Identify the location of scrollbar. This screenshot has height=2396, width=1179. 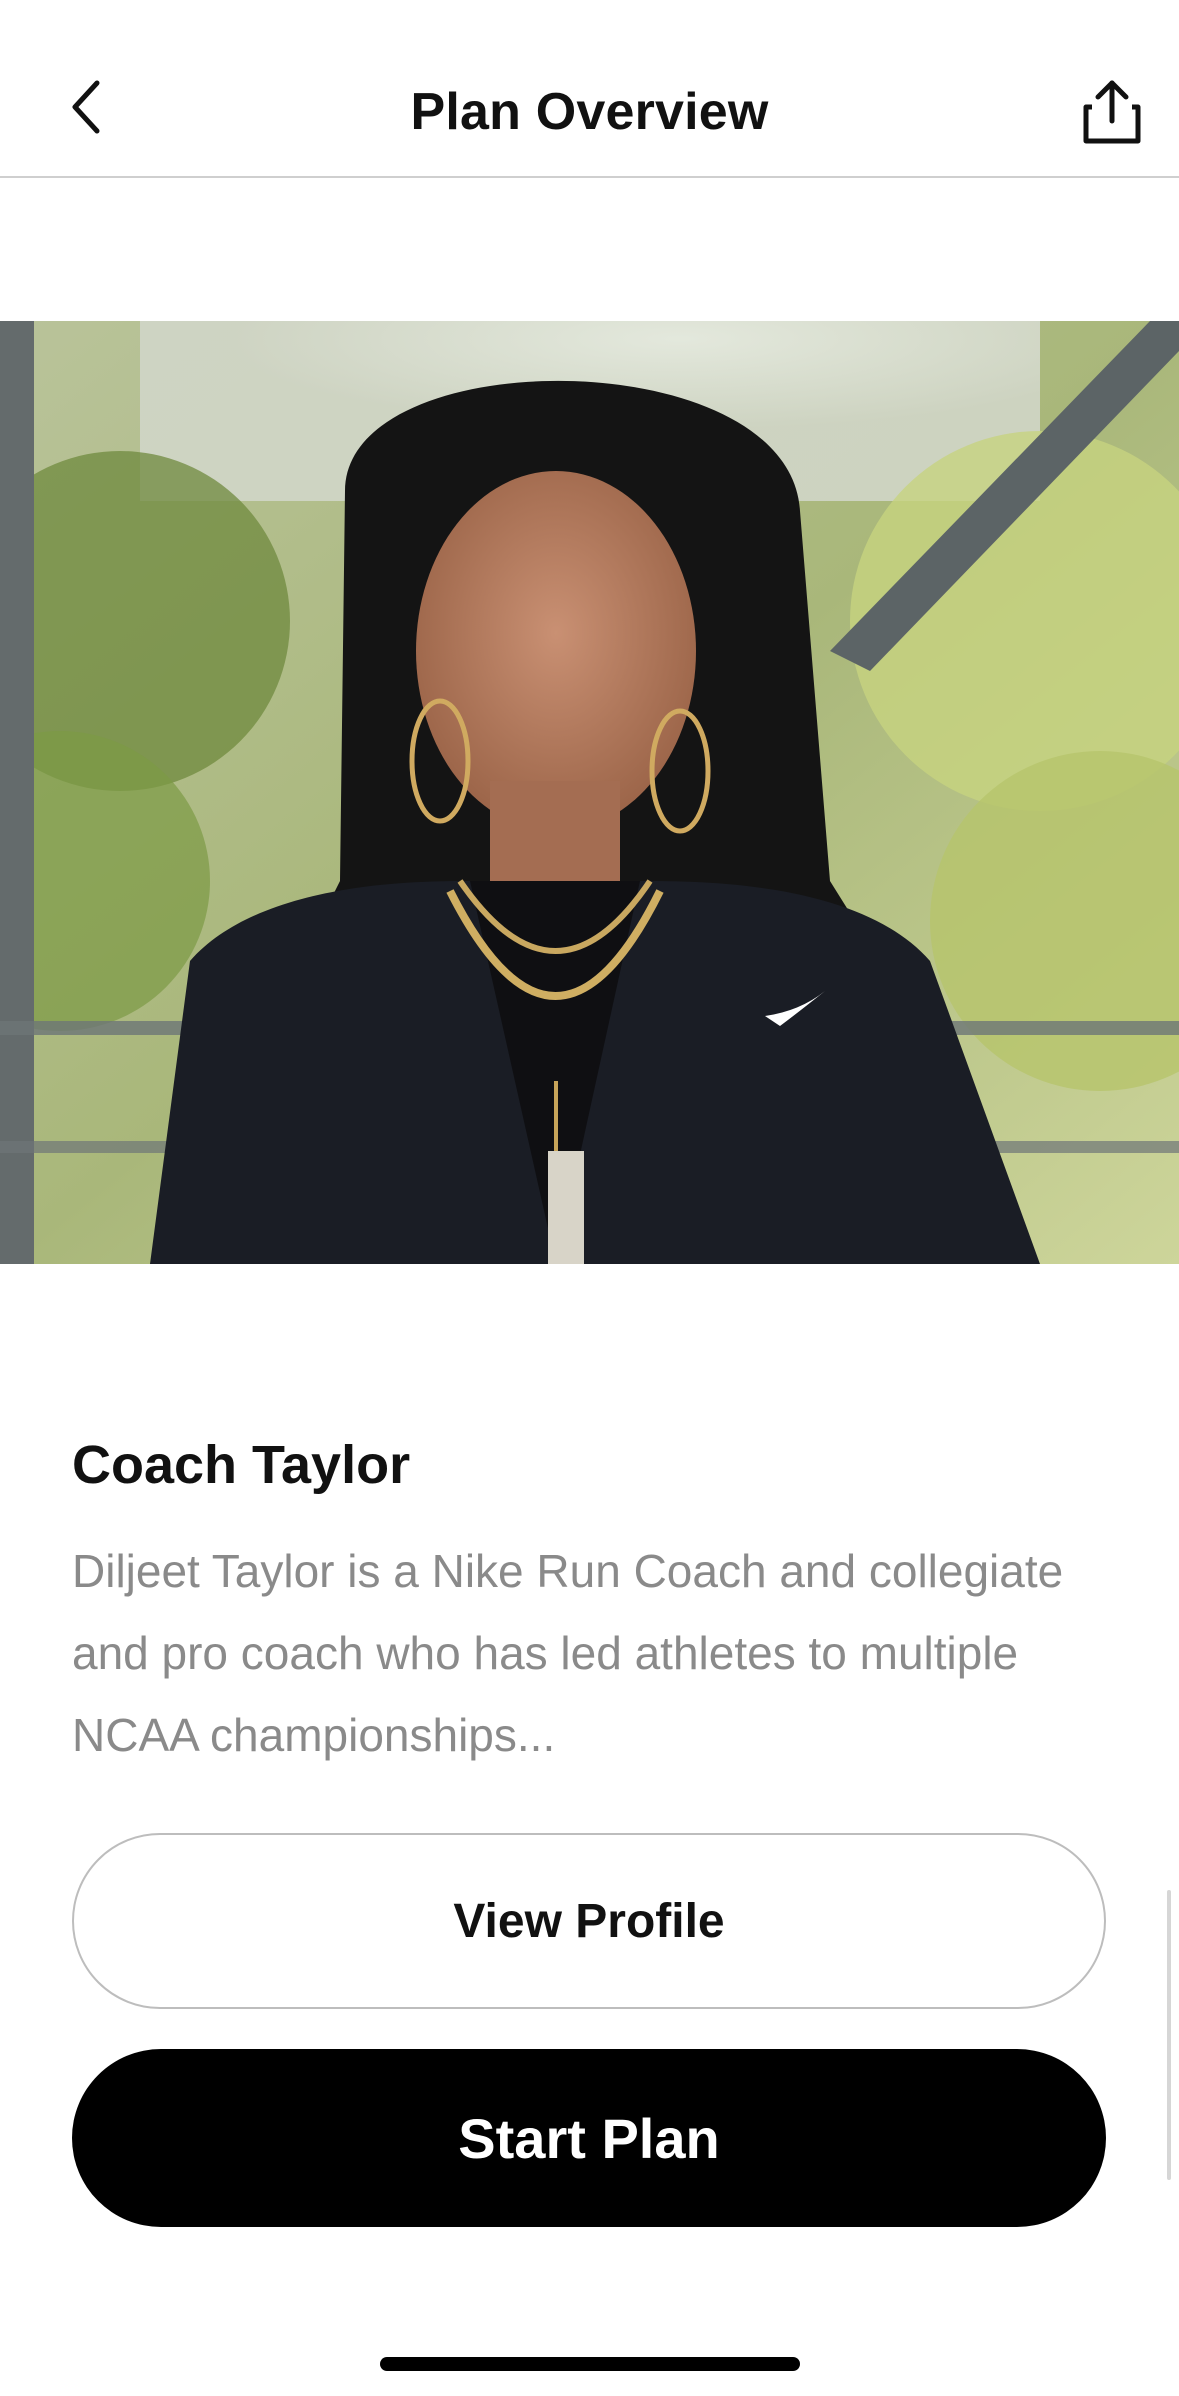
(1169, 2035).